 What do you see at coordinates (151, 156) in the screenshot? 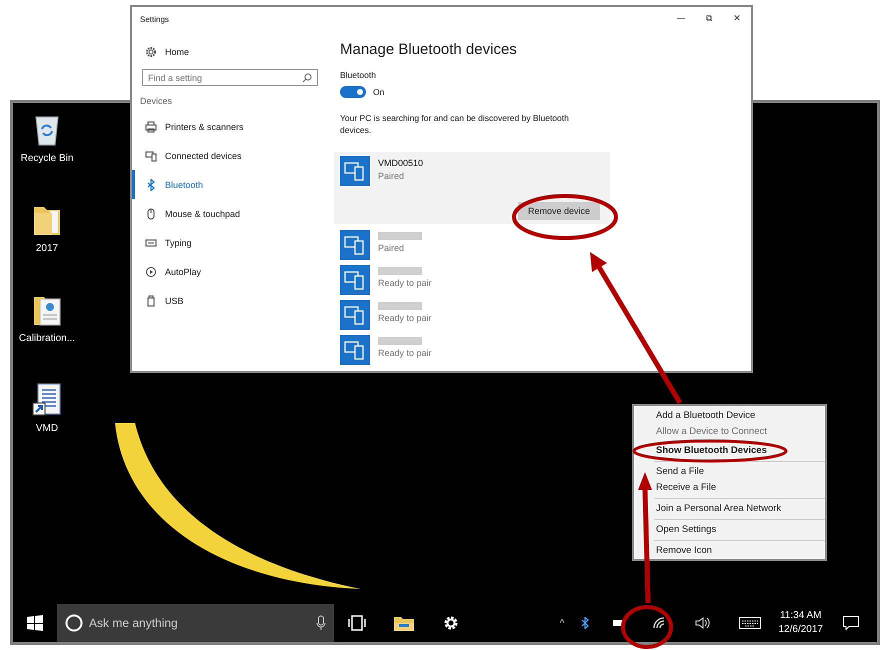
I see `devices-icon` at bounding box center [151, 156].